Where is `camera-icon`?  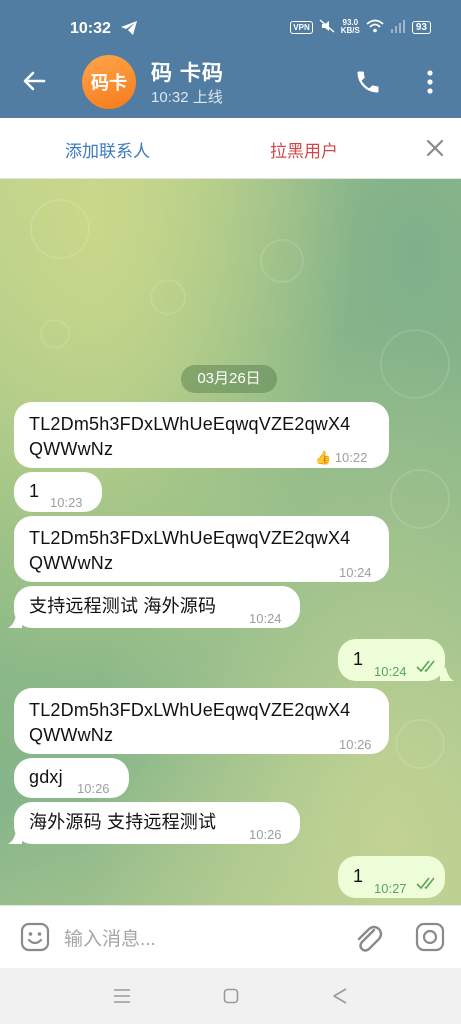
camera-icon is located at coordinates (430, 937).